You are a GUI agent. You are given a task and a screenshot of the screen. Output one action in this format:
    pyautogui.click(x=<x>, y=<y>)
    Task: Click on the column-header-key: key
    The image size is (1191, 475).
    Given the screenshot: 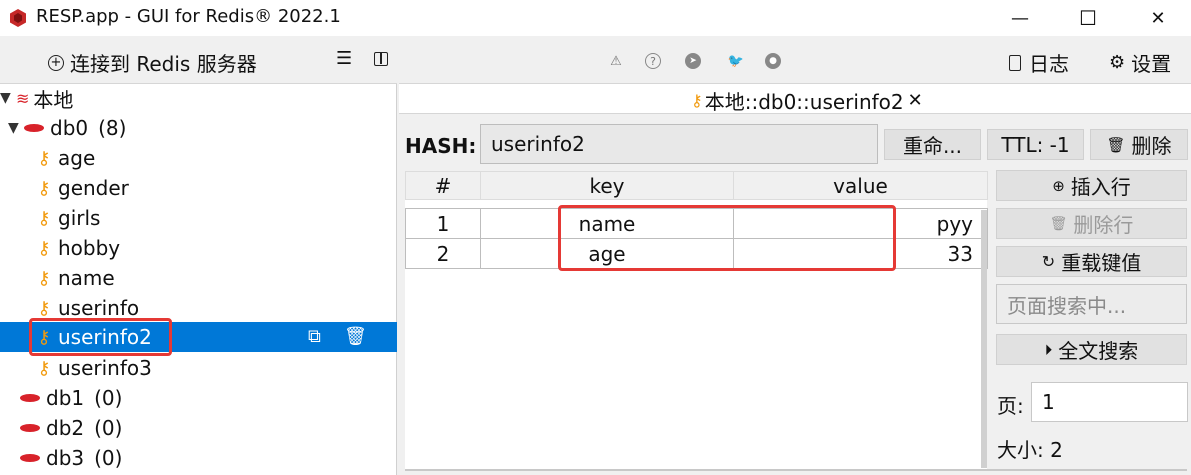 What is the action you would take?
    pyautogui.click(x=607, y=185)
    